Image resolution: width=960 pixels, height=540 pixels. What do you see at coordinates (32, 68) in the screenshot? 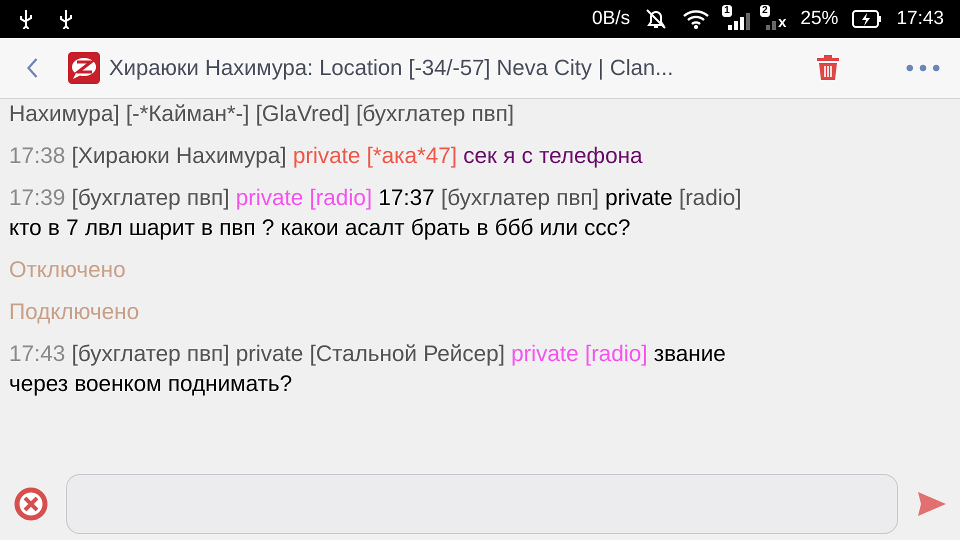
I see `back-icon` at bounding box center [32, 68].